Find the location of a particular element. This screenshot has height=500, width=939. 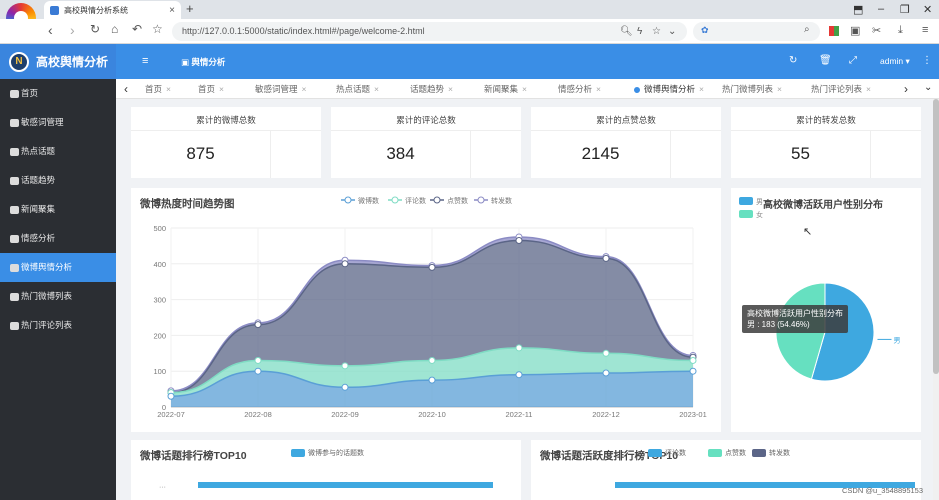

maximize-icon: ❐ is located at coordinates (905, 9).